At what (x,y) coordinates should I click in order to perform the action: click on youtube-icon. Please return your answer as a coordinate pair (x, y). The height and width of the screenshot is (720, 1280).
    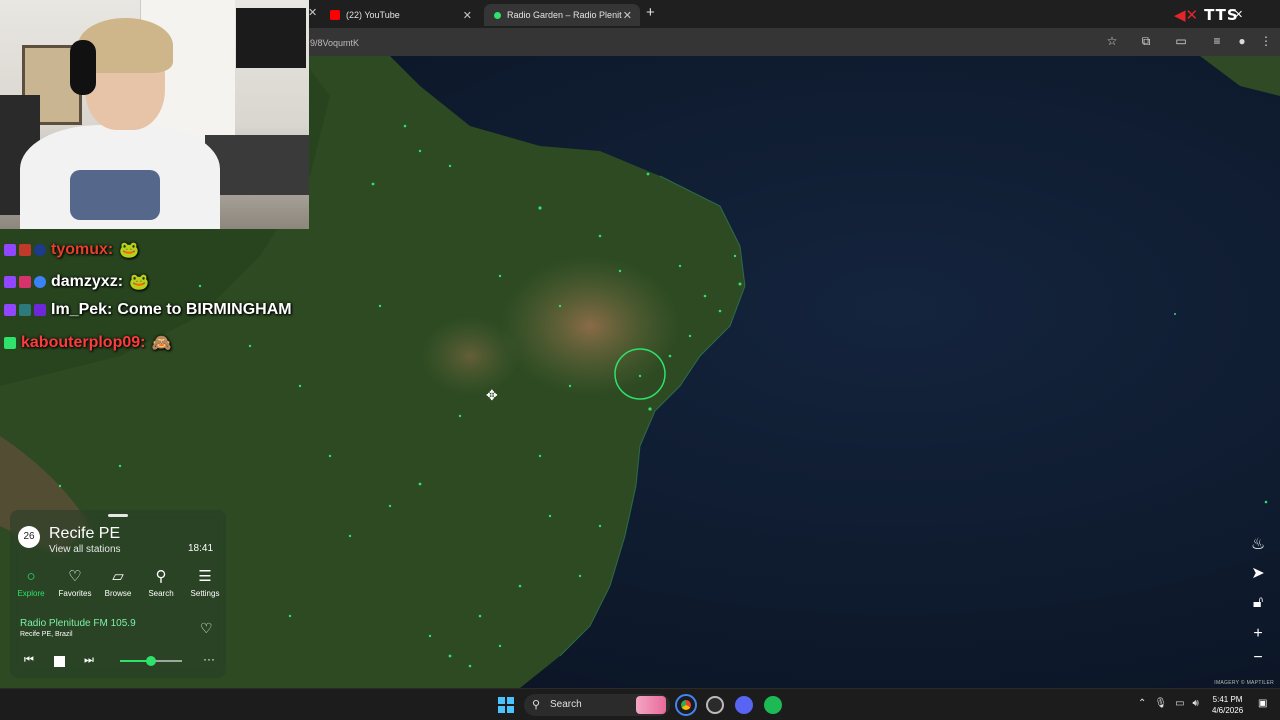
    Looking at the image, I should click on (335, 15).